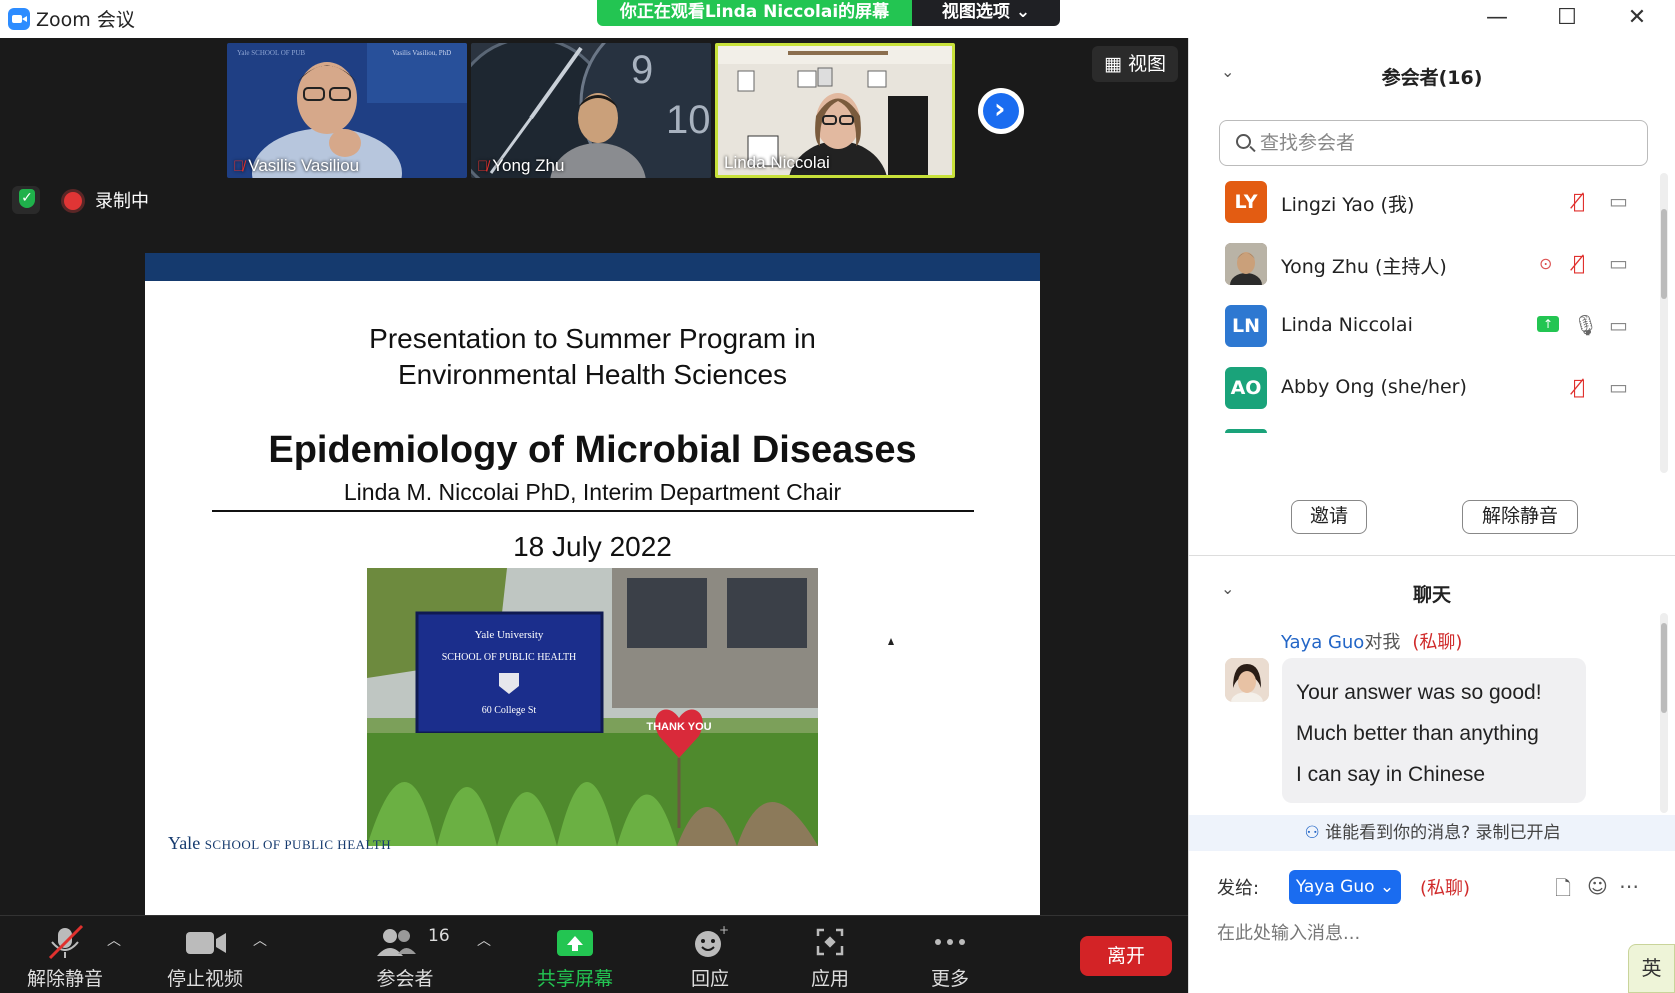  I want to click on muted-mic-icon, so click(66, 942).